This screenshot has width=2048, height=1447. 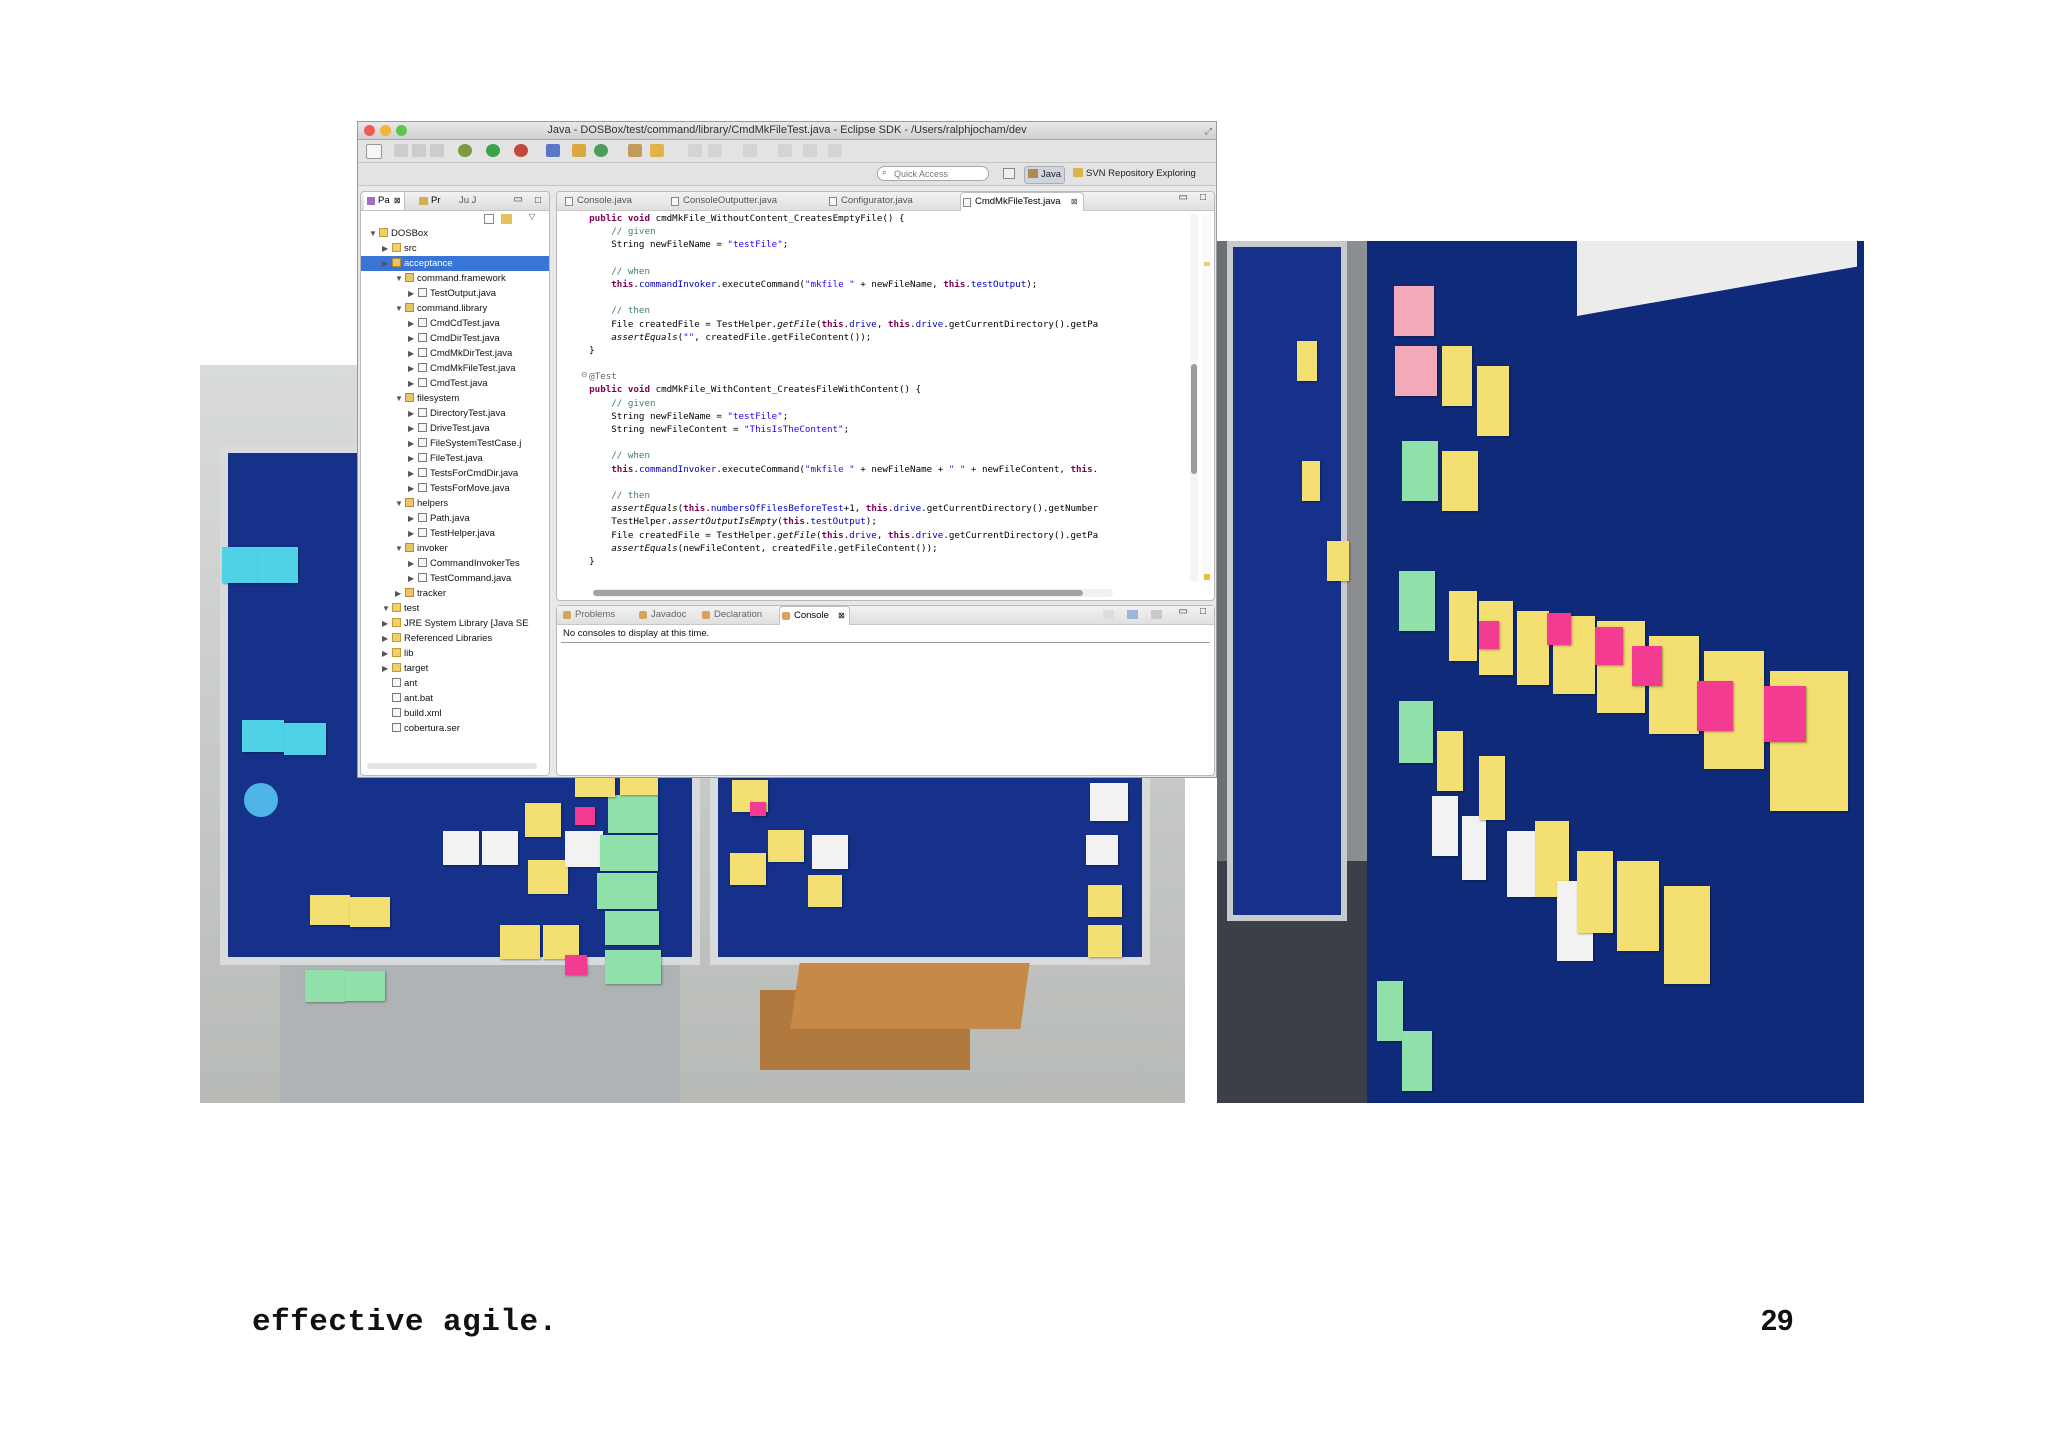 What do you see at coordinates (455, 398) in the screenshot?
I see `tree-item: ▼ filesystem` at bounding box center [455, 398].